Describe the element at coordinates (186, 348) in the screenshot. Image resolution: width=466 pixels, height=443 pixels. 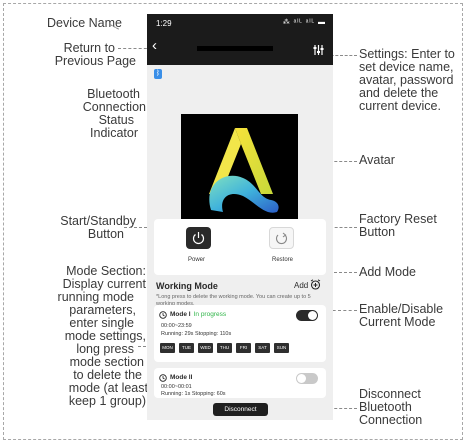
I see `day-chip: TUE` at that location.